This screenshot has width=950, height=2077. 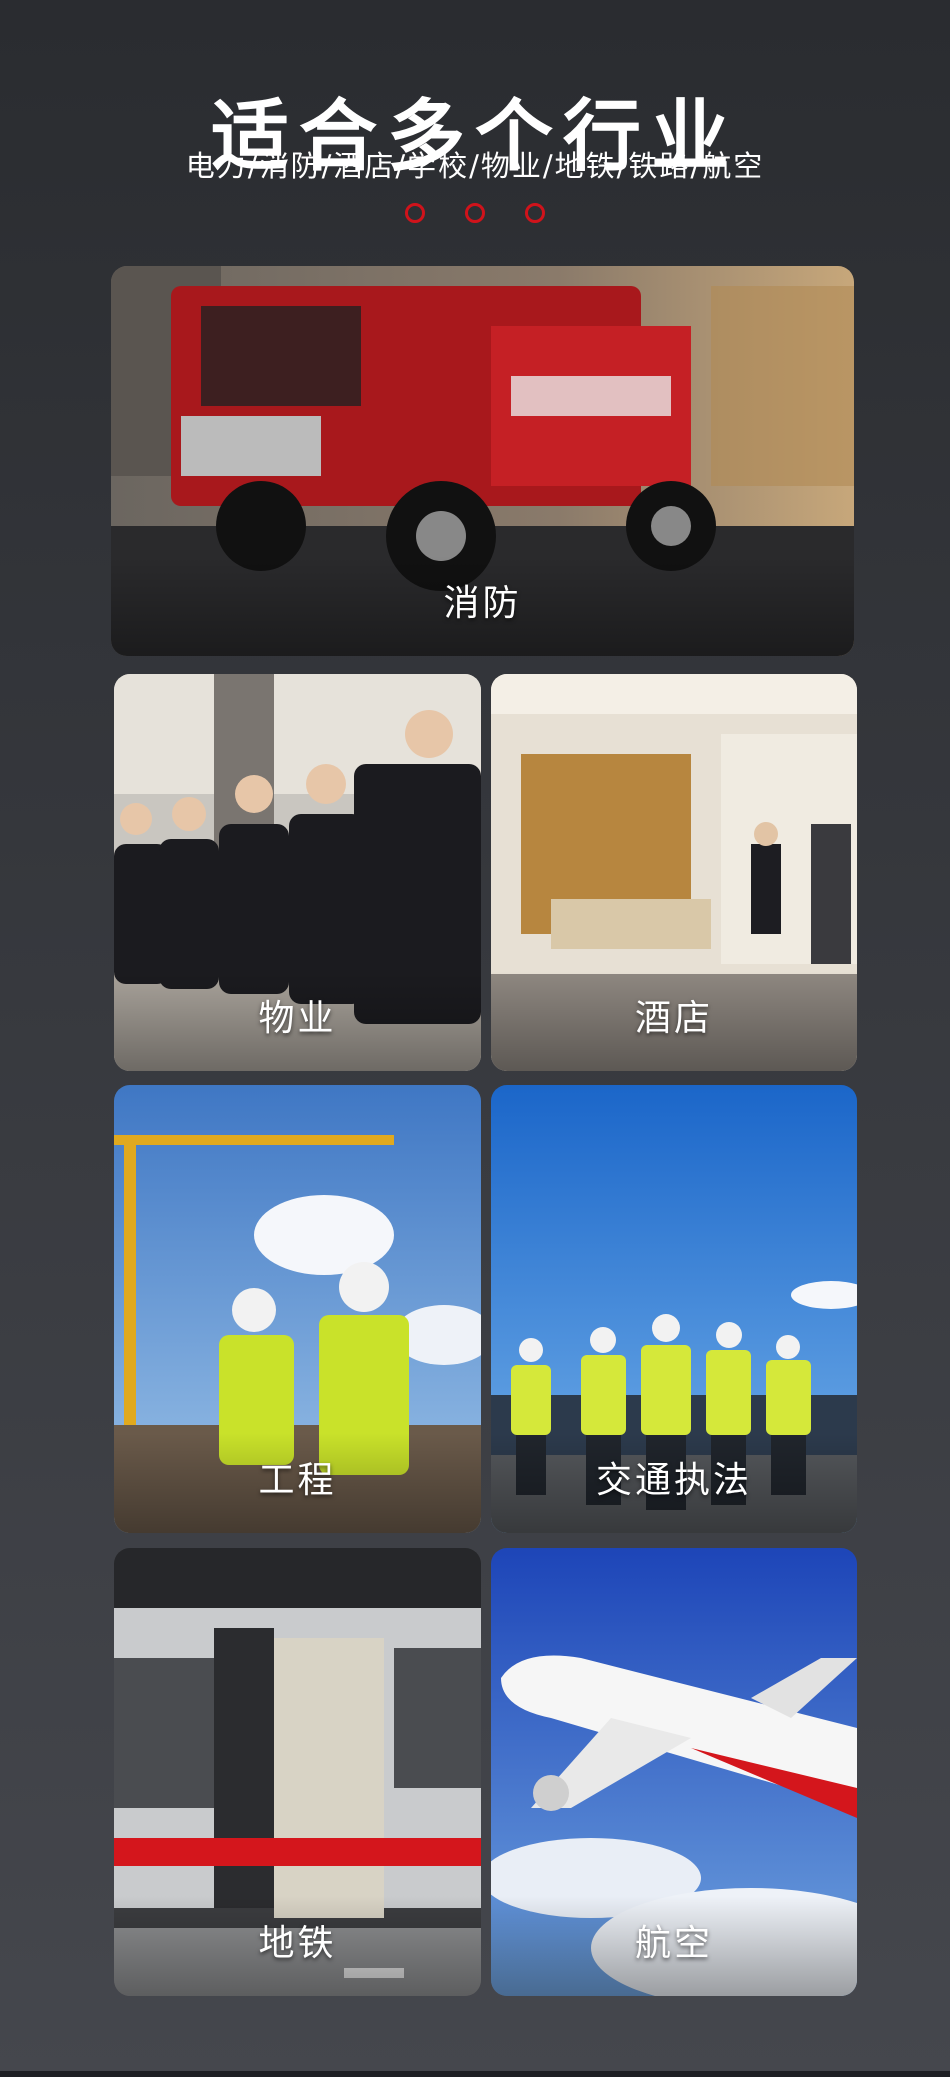 I want to click on card-label: 工程, so click(x=297, y=1480).